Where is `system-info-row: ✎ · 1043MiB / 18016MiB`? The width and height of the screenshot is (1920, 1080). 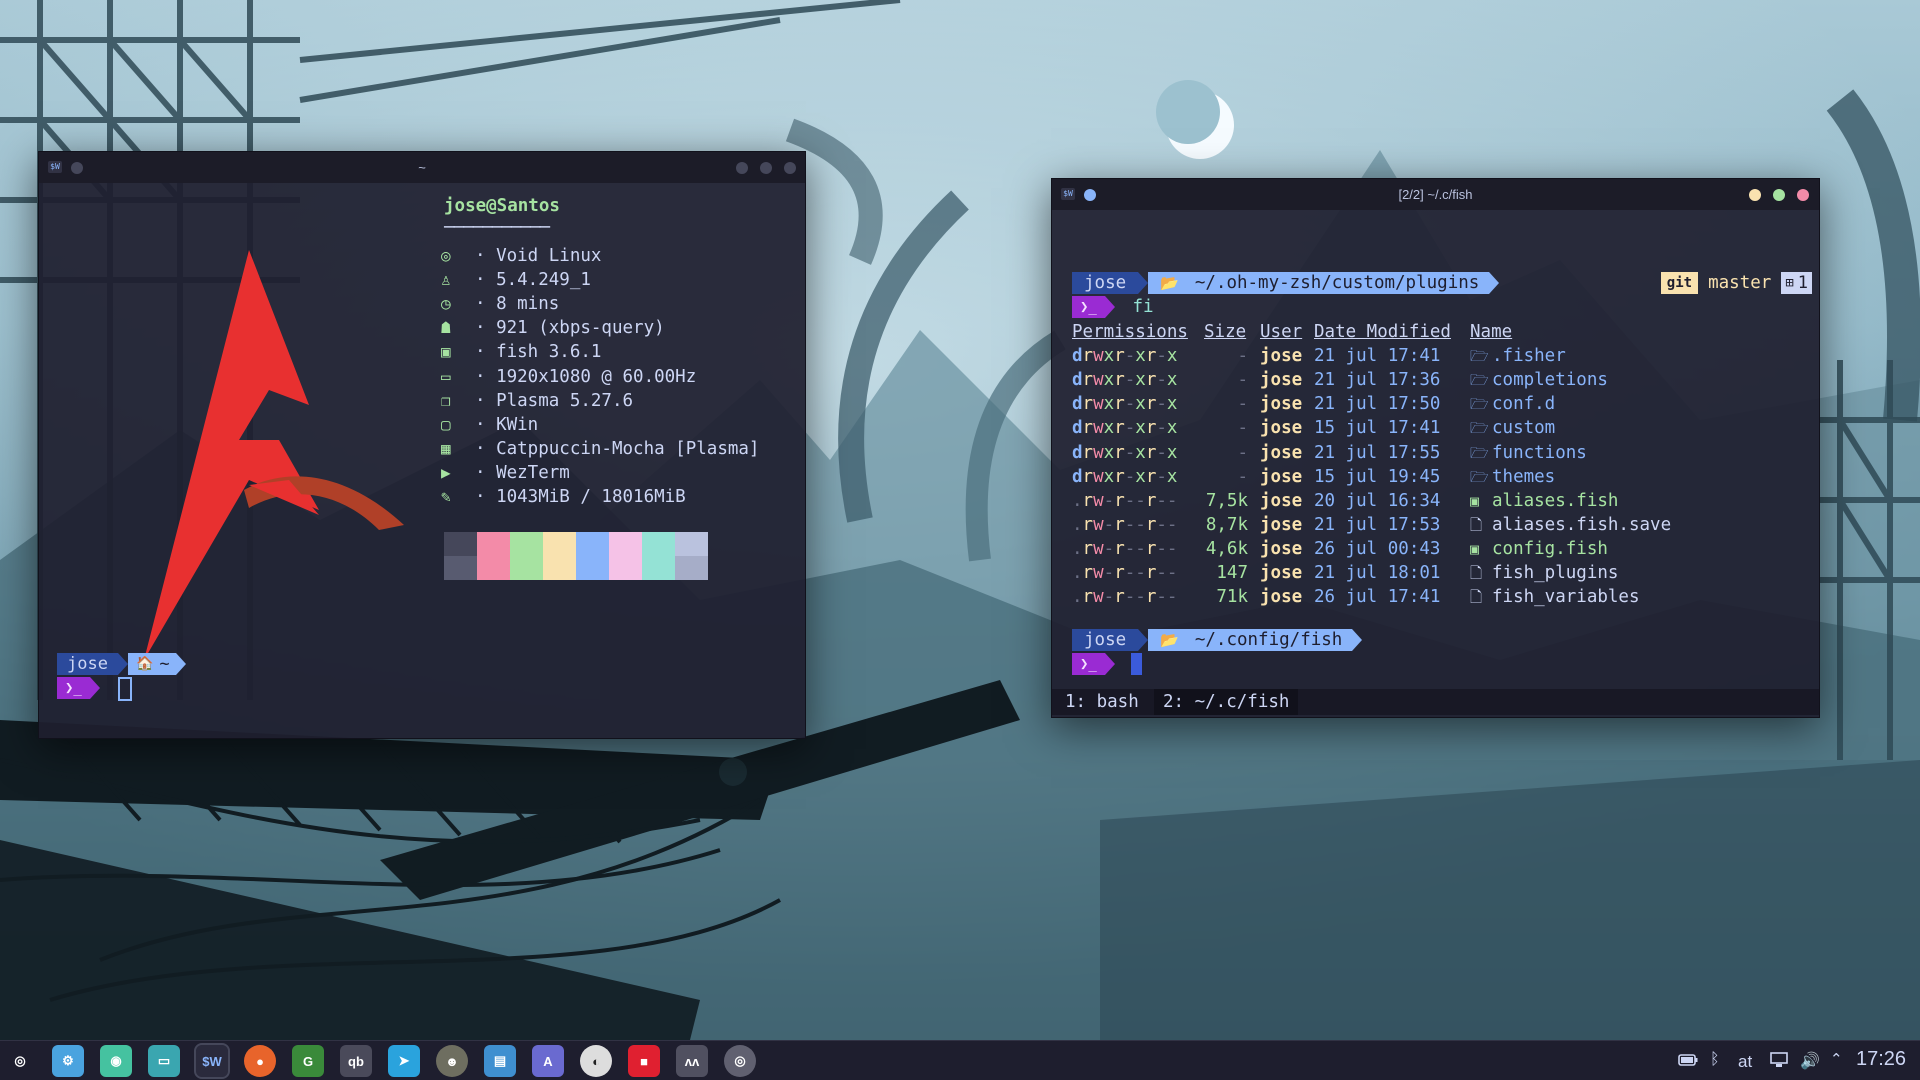 system-info-row: ✎ · 1043MiB / 18016MiB is located at coordinates (563, 497).